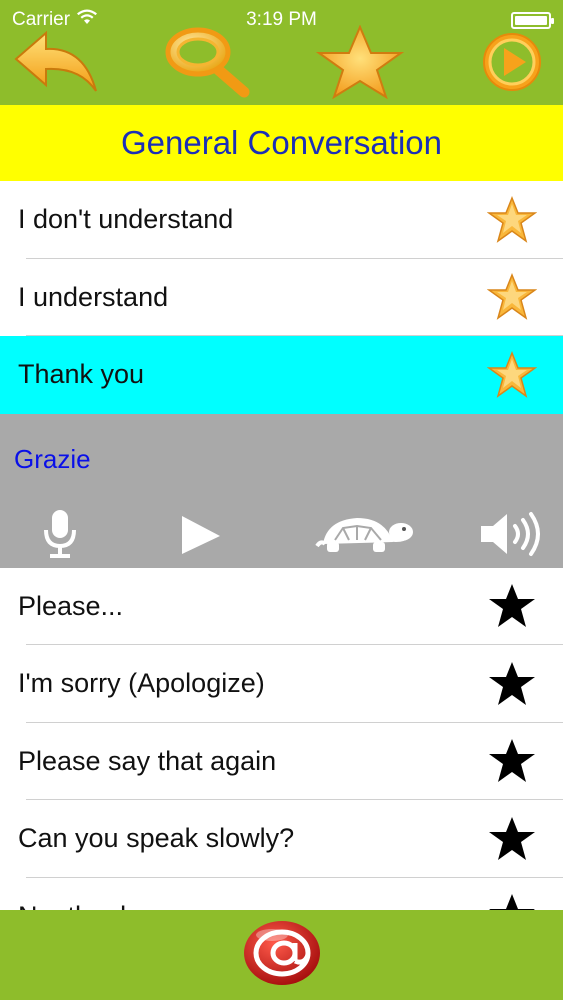 The width and height of the screenshot is (563, 1000). What do you see at coordinates (281, 762) in the screenshot?
I see `phrase-row: Please say that again` at bounding box center [281, 762].